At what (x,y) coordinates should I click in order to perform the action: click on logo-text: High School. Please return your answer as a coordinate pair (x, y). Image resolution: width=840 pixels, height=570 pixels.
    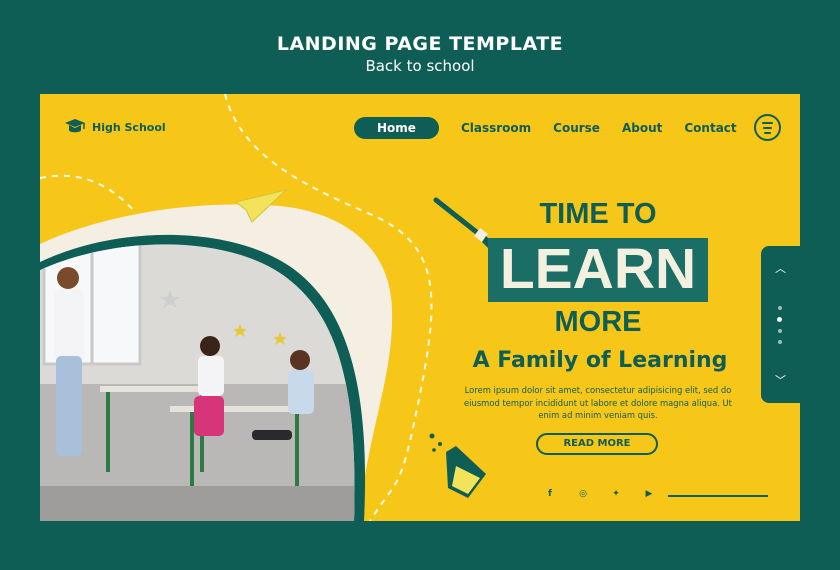
    Looking at the image, I should click on (129, 127).